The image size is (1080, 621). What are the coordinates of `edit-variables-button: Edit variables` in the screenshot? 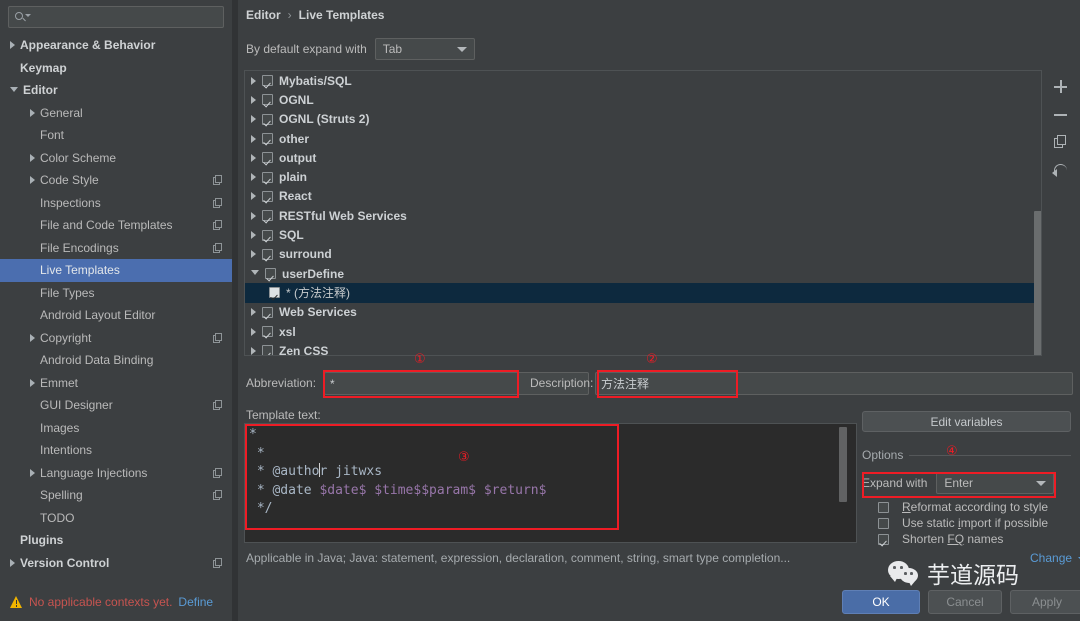 It's located at (966, 421).